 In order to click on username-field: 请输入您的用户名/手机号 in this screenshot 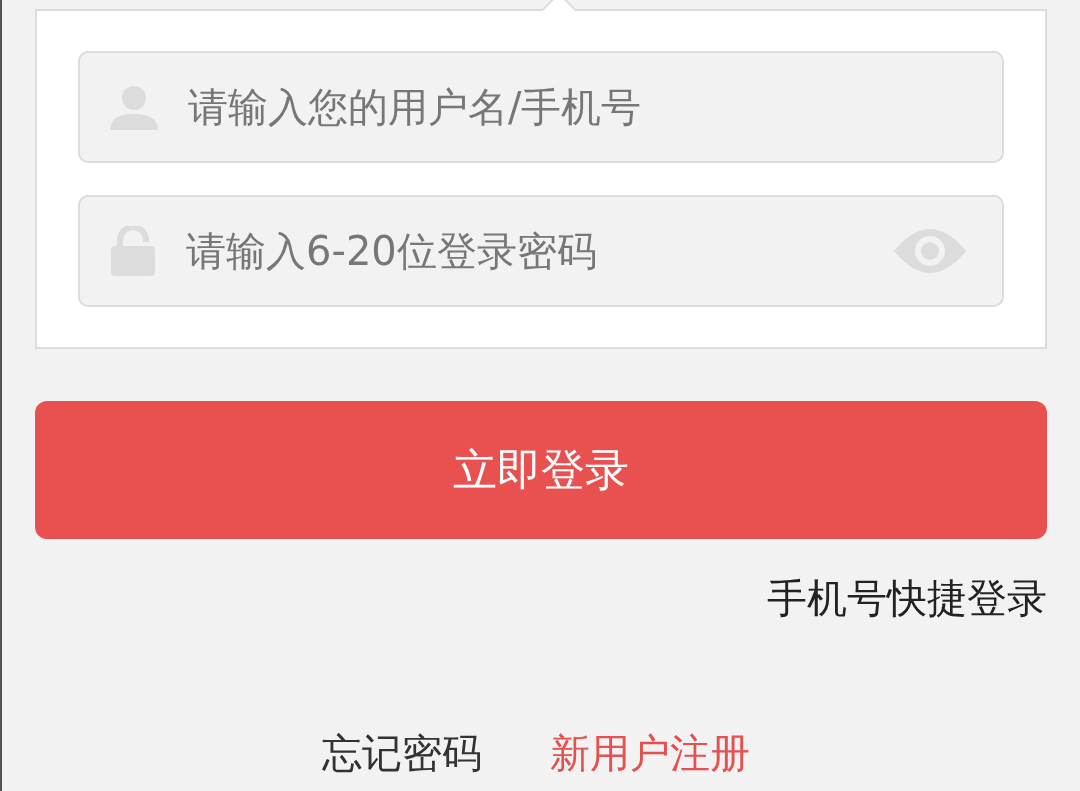, I will do `click(541, 107)`.